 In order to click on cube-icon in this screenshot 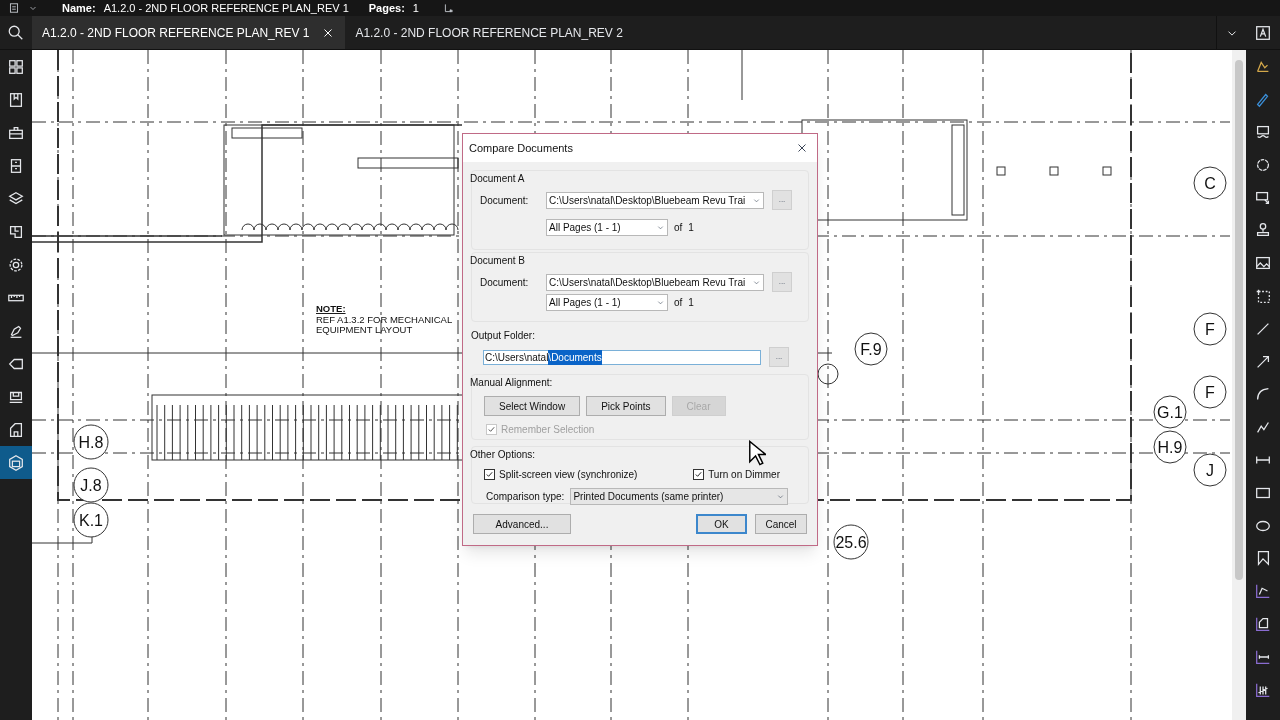, I will do `click(16, 462)`.